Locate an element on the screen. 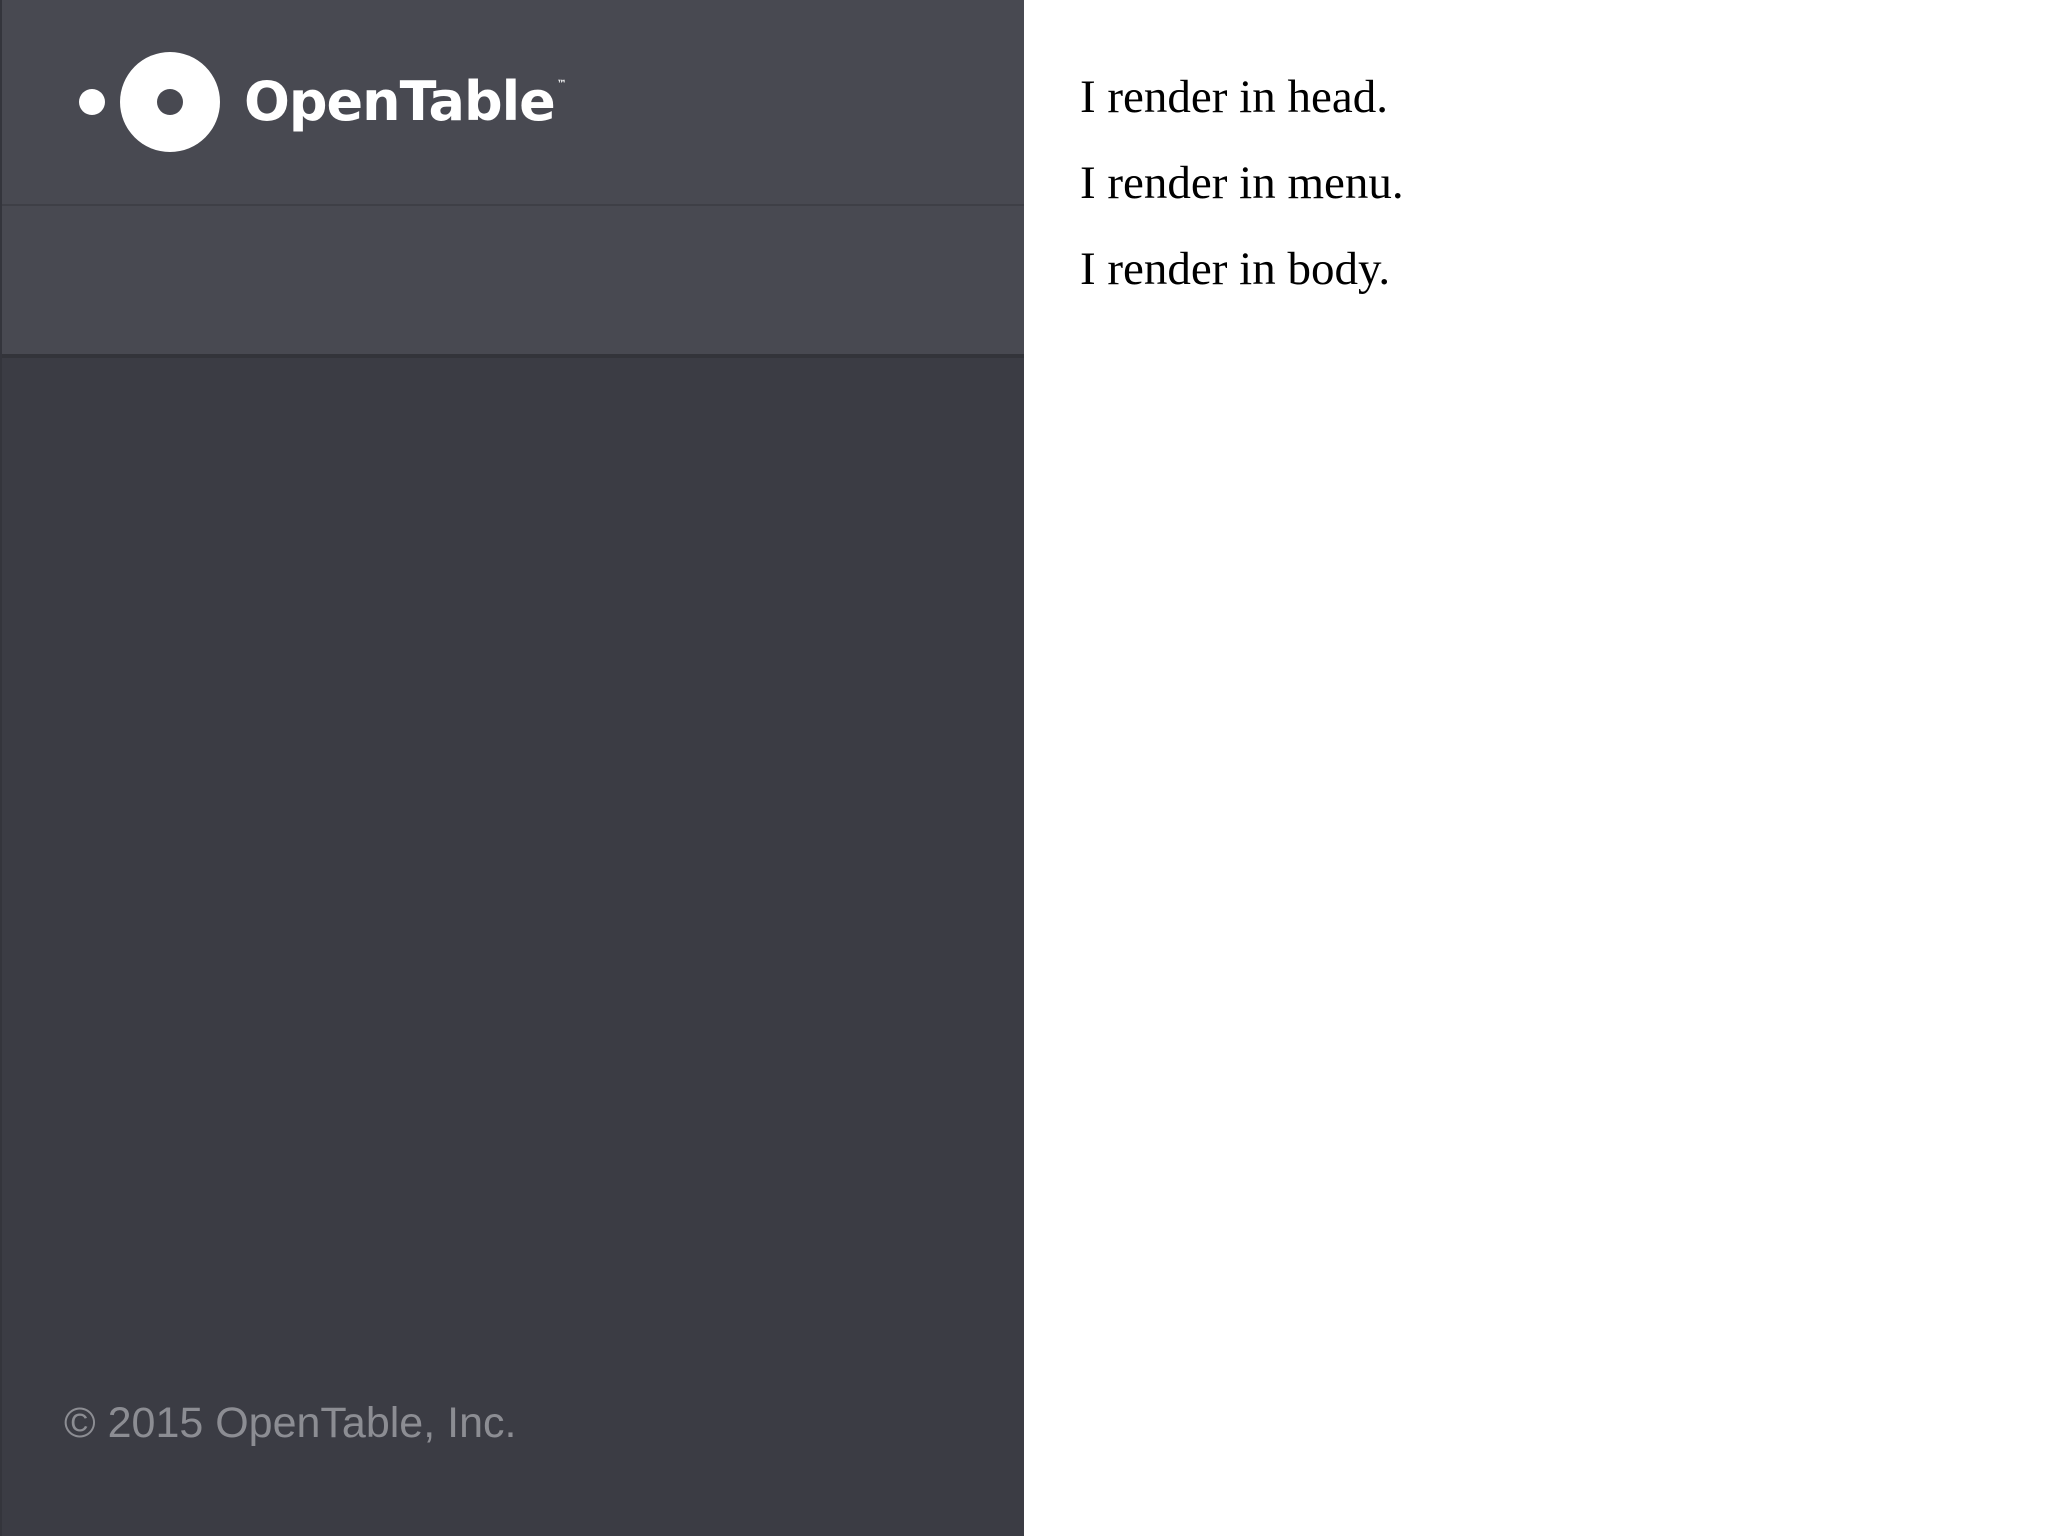 The height and width of the screenshot is (1536, 2048). sidebar-menu is located at coordinates (514, 281).